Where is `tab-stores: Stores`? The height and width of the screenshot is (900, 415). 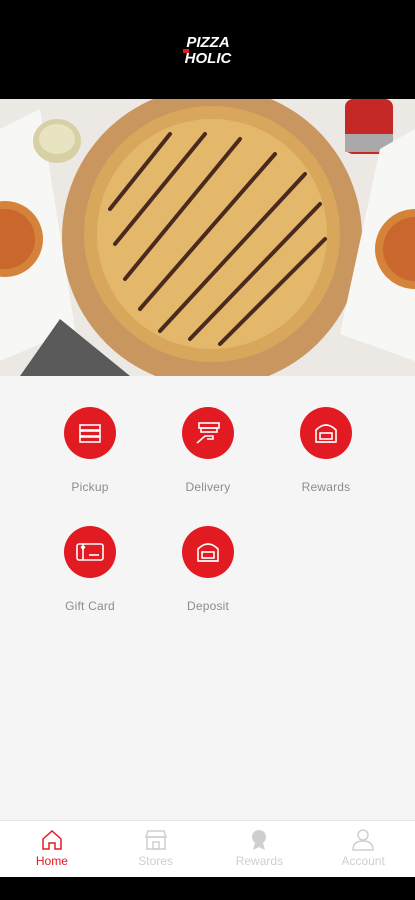
tab-stores: Stores is located at coordinates (156, 849).